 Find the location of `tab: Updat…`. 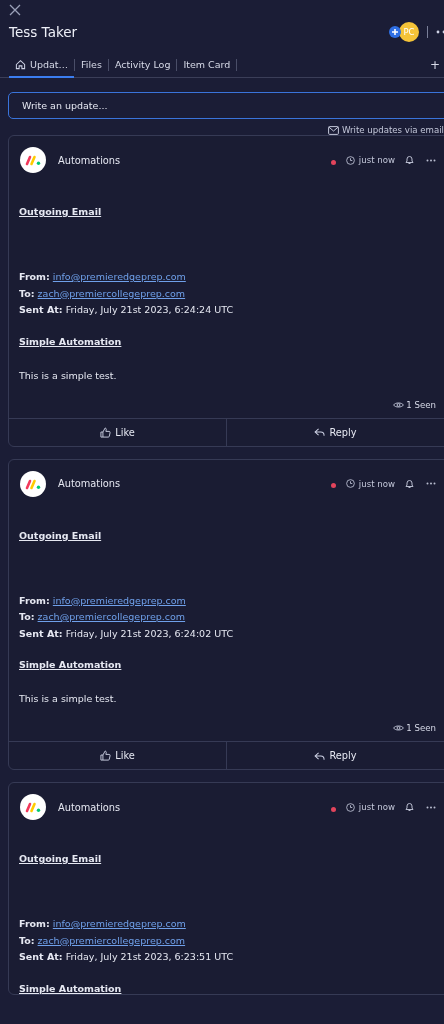

tab: Updat… is located at coordinates (42, 65).